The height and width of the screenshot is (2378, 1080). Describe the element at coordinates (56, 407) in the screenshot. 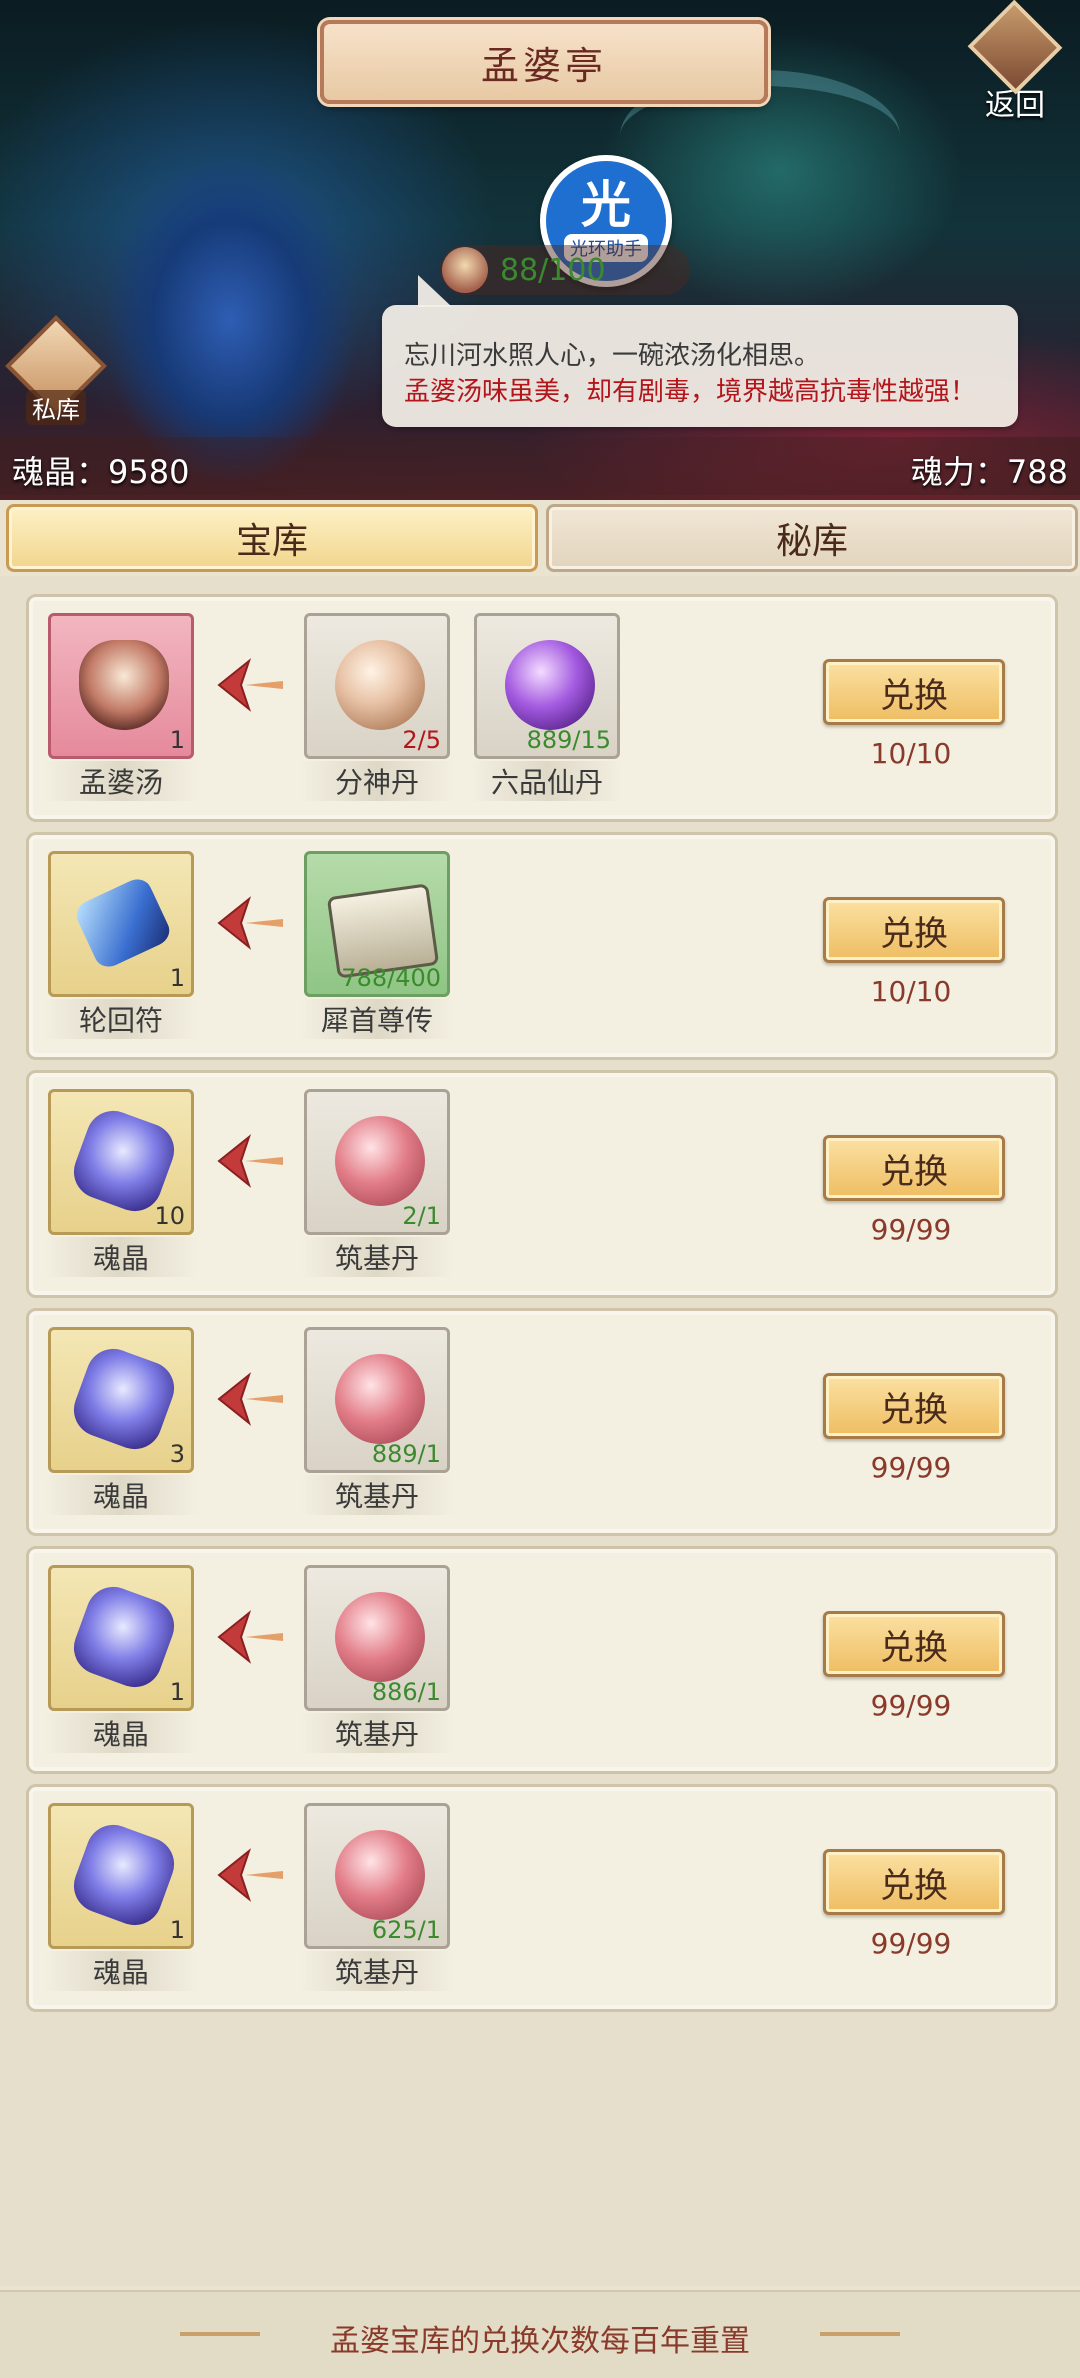

I see `private-vault-label: 私库` at that location.